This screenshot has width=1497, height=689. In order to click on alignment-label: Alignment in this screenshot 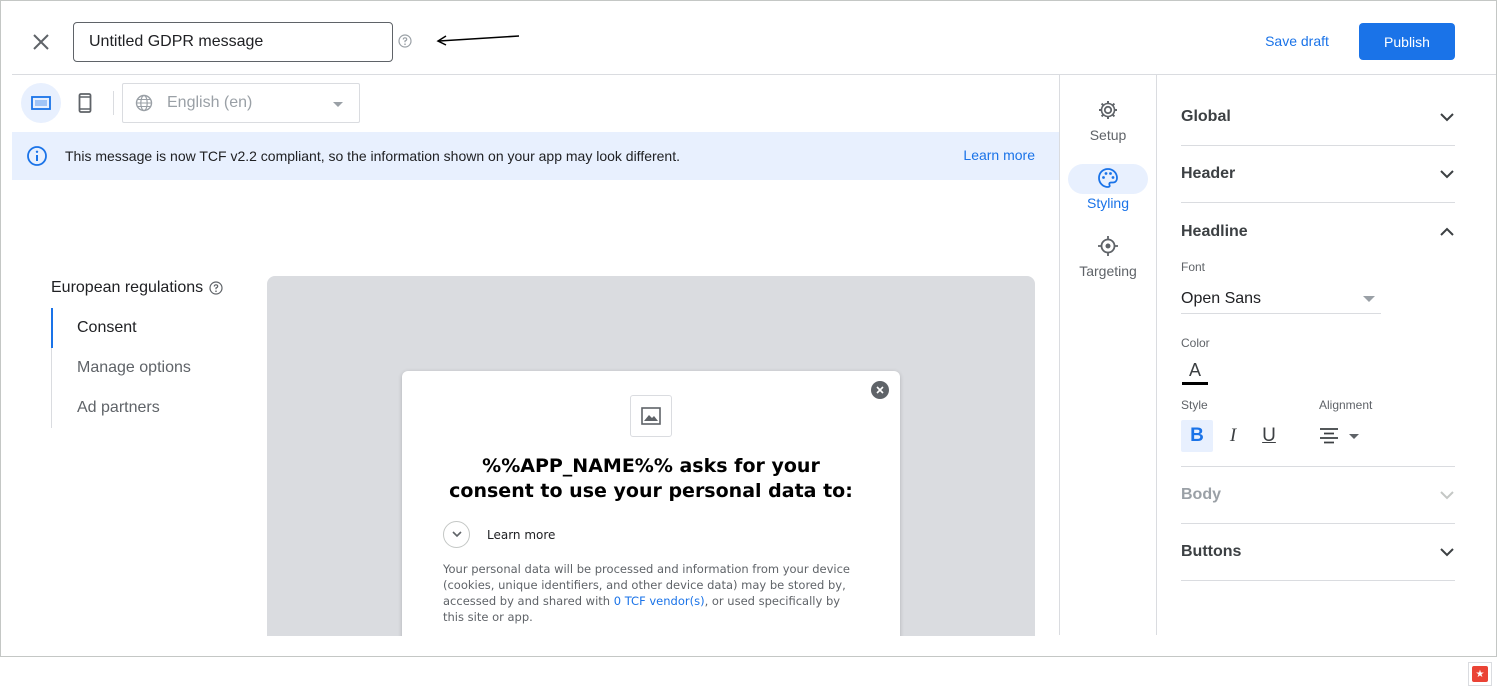, I will do `click(1346, 405)`.